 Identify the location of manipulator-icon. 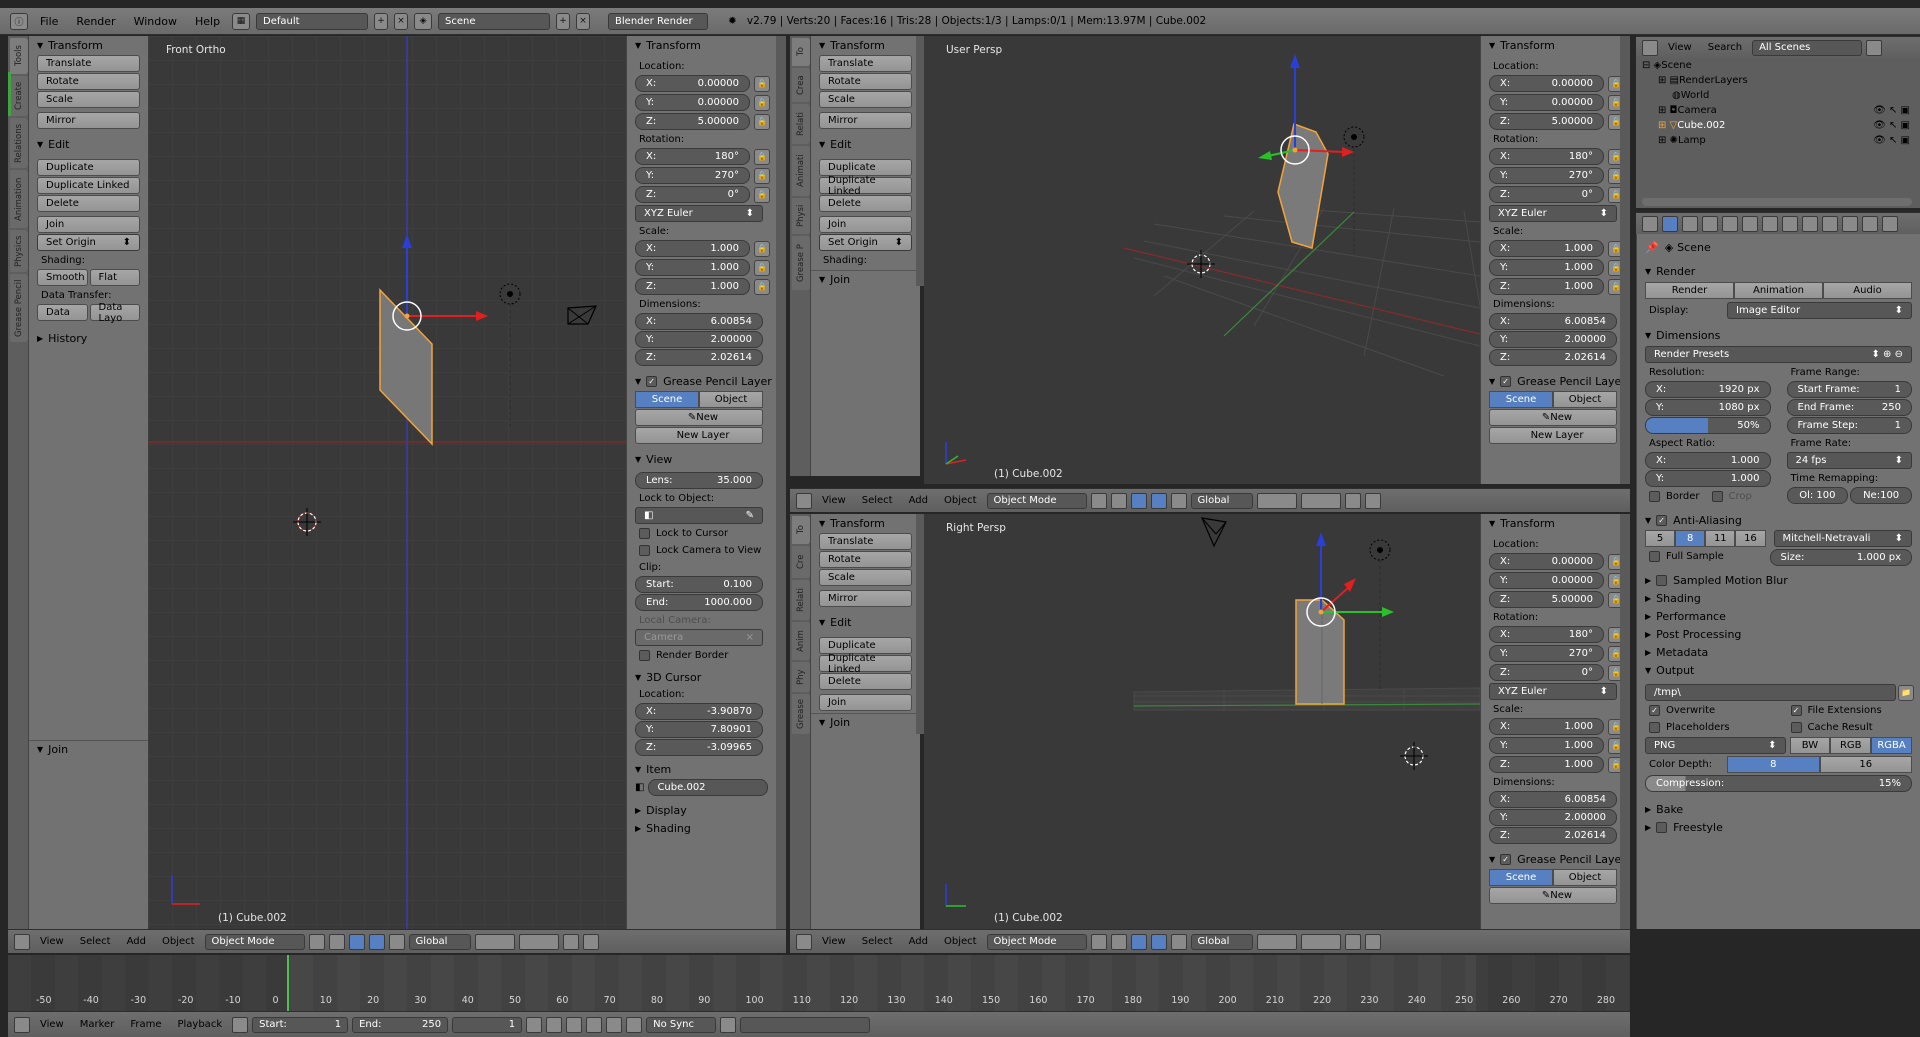
(1138, 941).